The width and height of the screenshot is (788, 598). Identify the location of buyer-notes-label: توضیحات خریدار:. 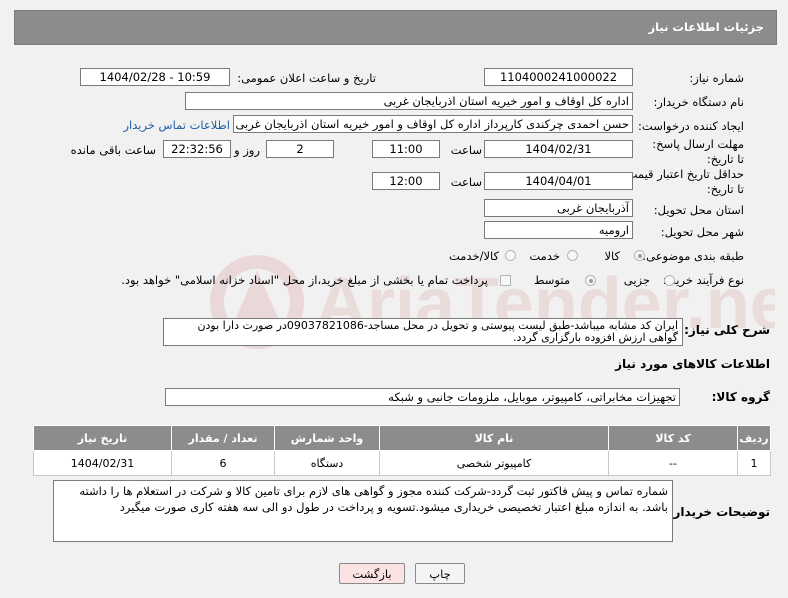
(719, 512).